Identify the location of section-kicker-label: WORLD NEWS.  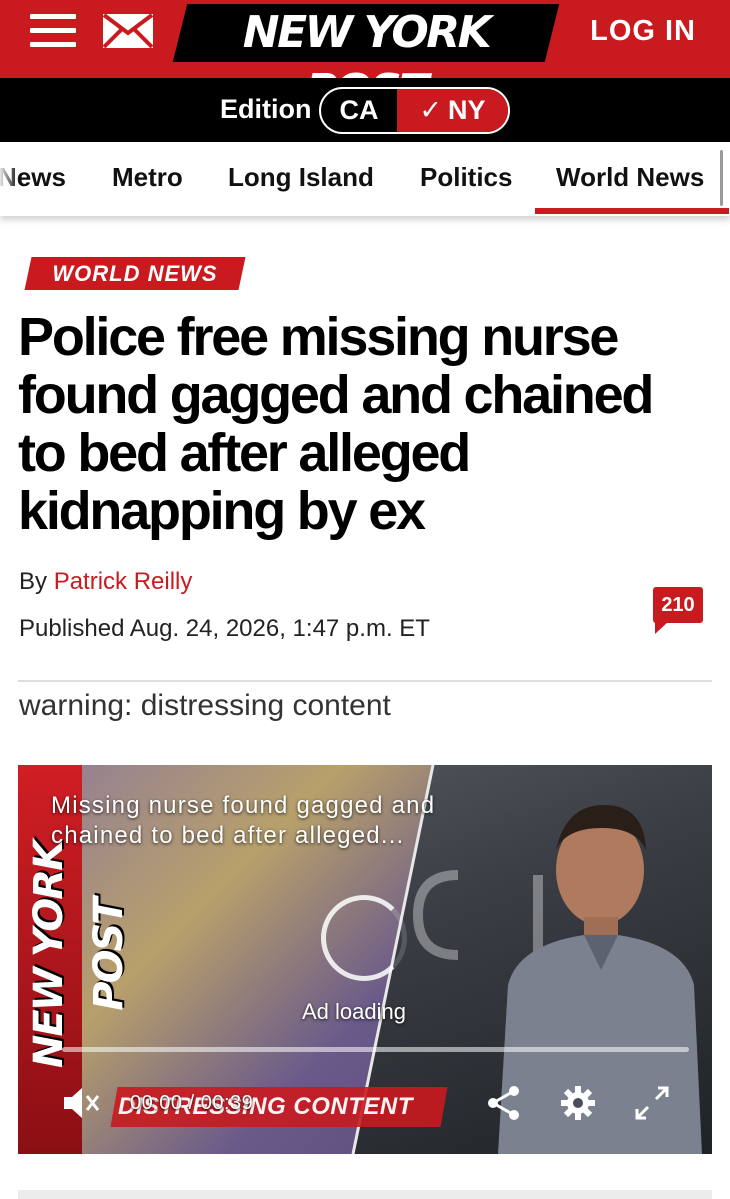
(135, 273).